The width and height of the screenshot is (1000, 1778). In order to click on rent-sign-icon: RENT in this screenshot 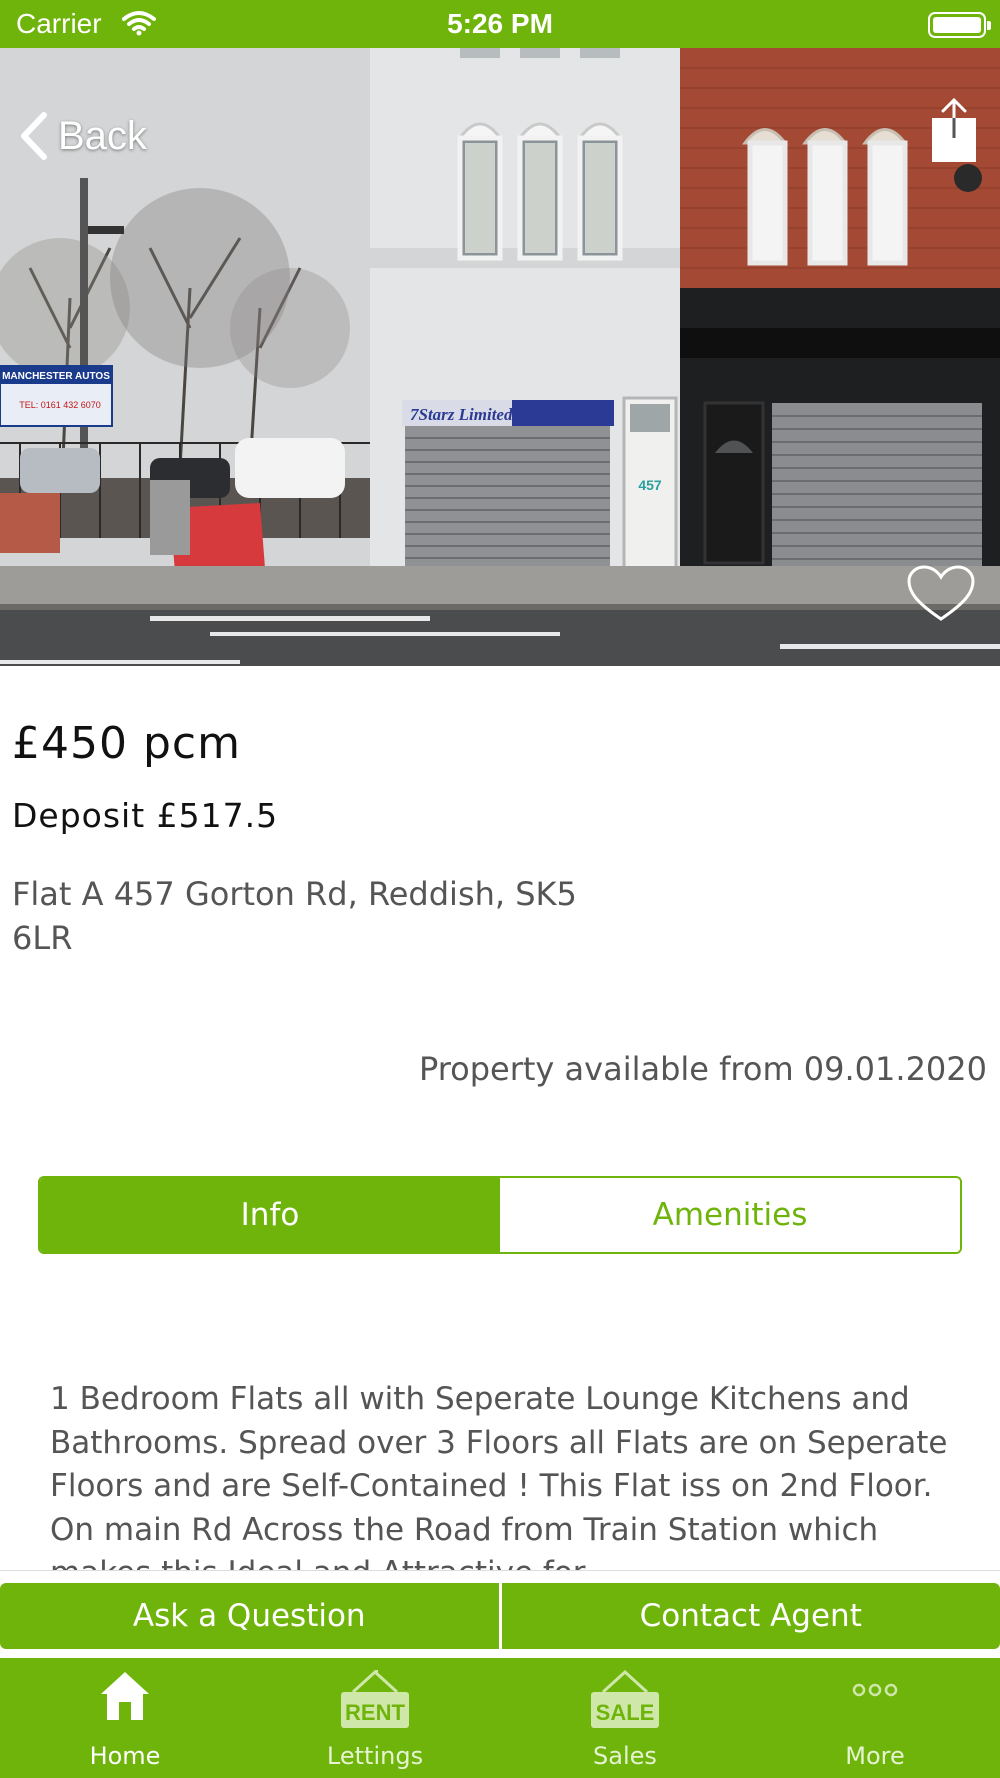, I will do `click(375, 1698)`.